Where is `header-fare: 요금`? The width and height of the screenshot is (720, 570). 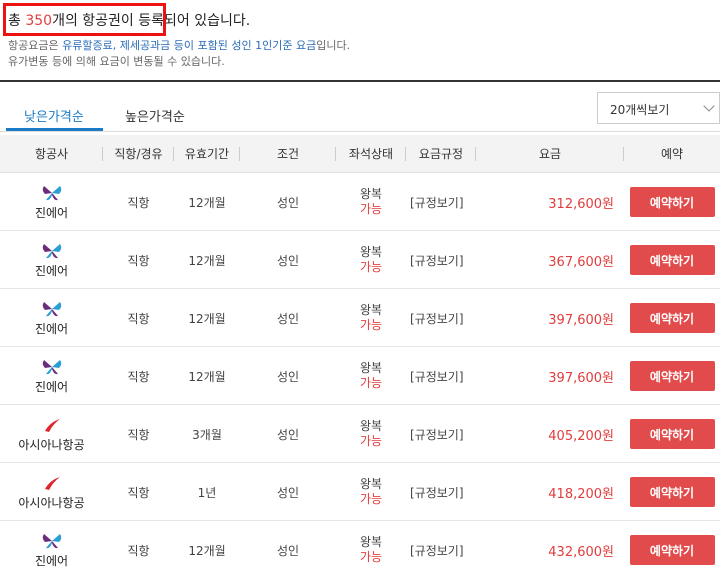
header-fare: 요금 is located at coordinates (550, 154).